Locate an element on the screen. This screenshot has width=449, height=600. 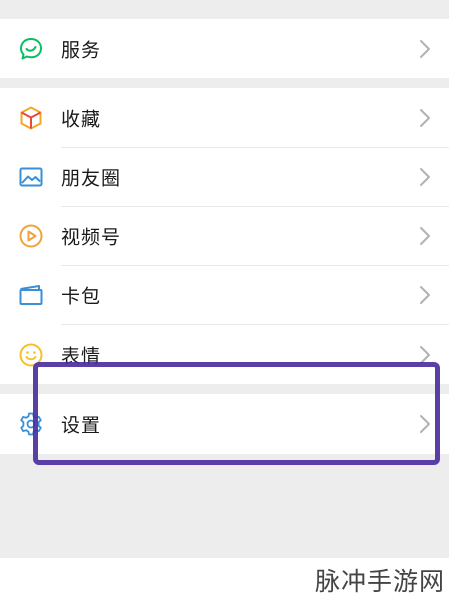
menu-item-settings: 设置 is located at coordinates (224, 424).